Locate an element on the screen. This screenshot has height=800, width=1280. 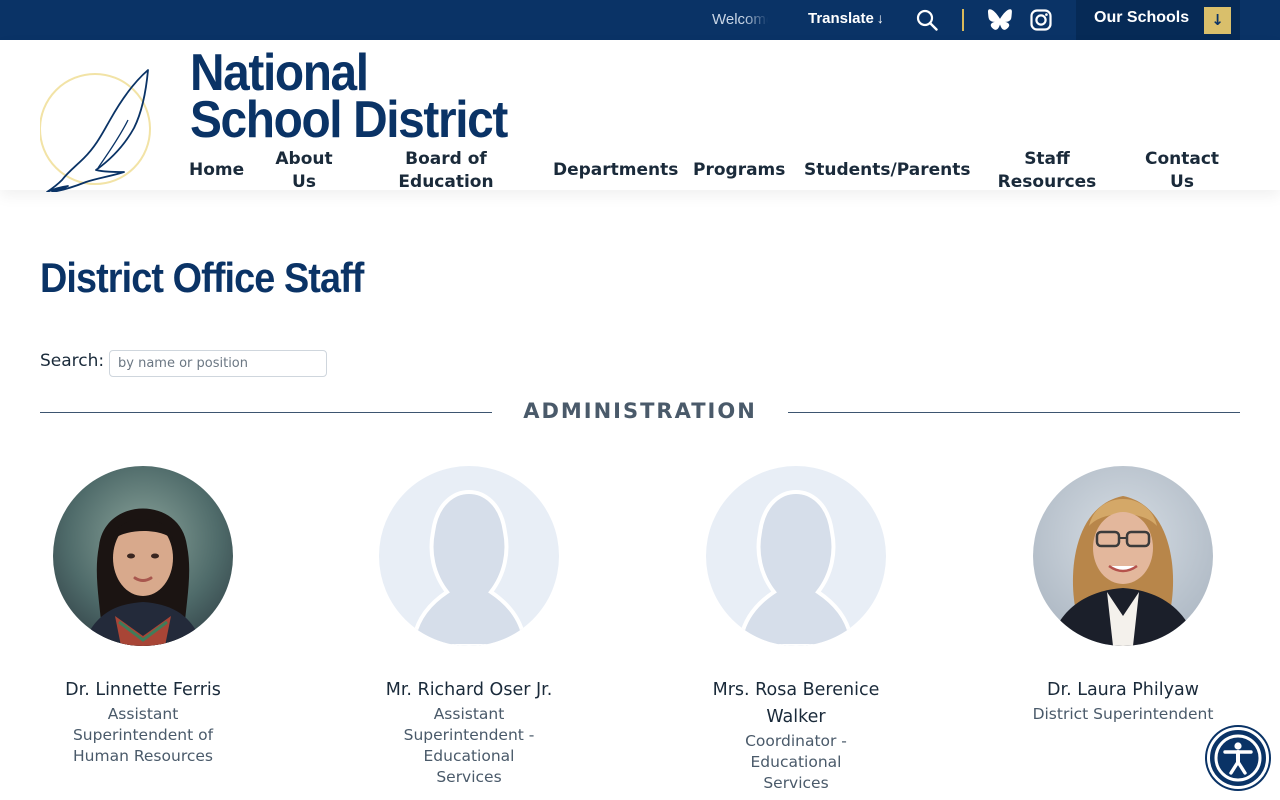
section-heading: ADMINISTRATION is located at coordinates (640, 411).